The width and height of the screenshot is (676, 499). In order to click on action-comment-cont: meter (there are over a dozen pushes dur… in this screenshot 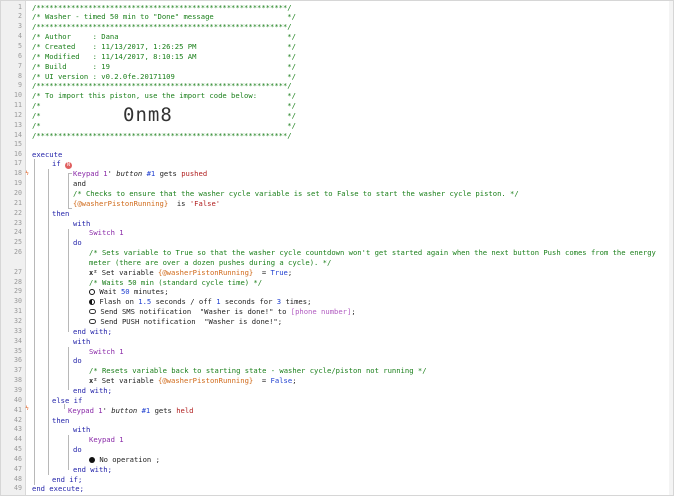, I will do `click(210, 262)`.